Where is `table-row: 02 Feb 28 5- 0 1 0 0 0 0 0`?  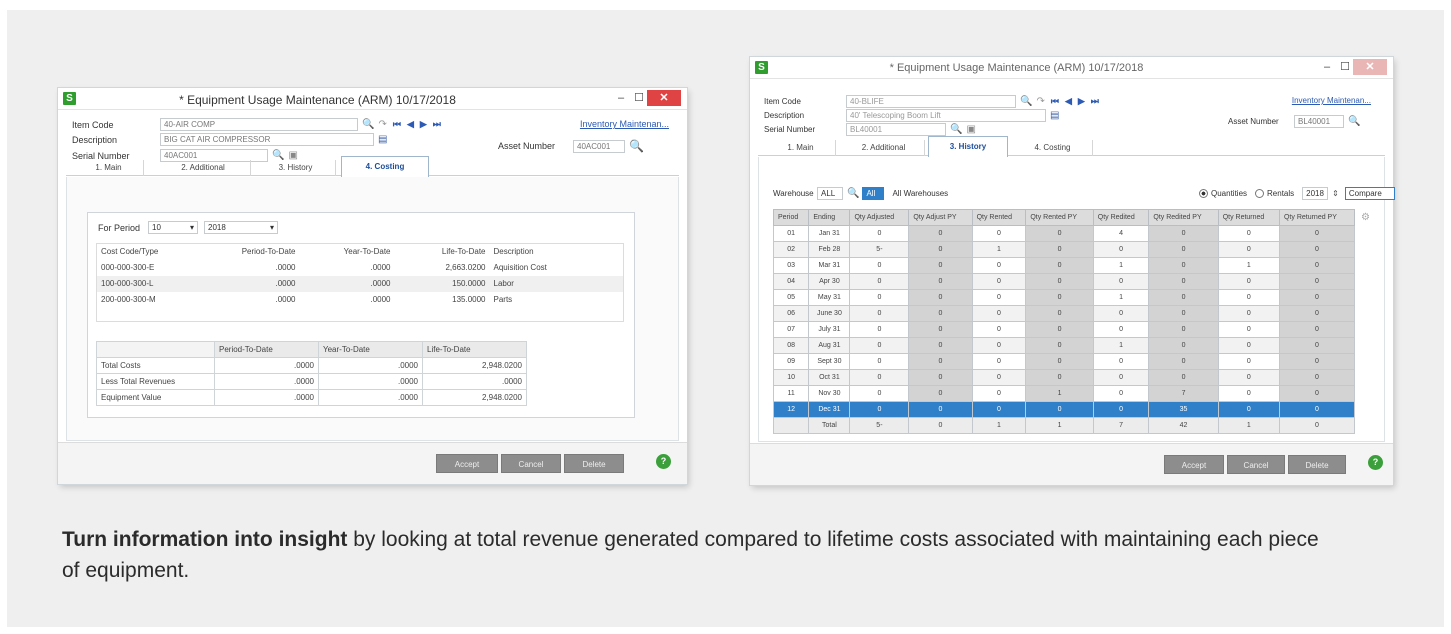 table-row: 02 Feb 28 5- 0 1 0 0 0 0 0 is located at coordinates (1064, 249).